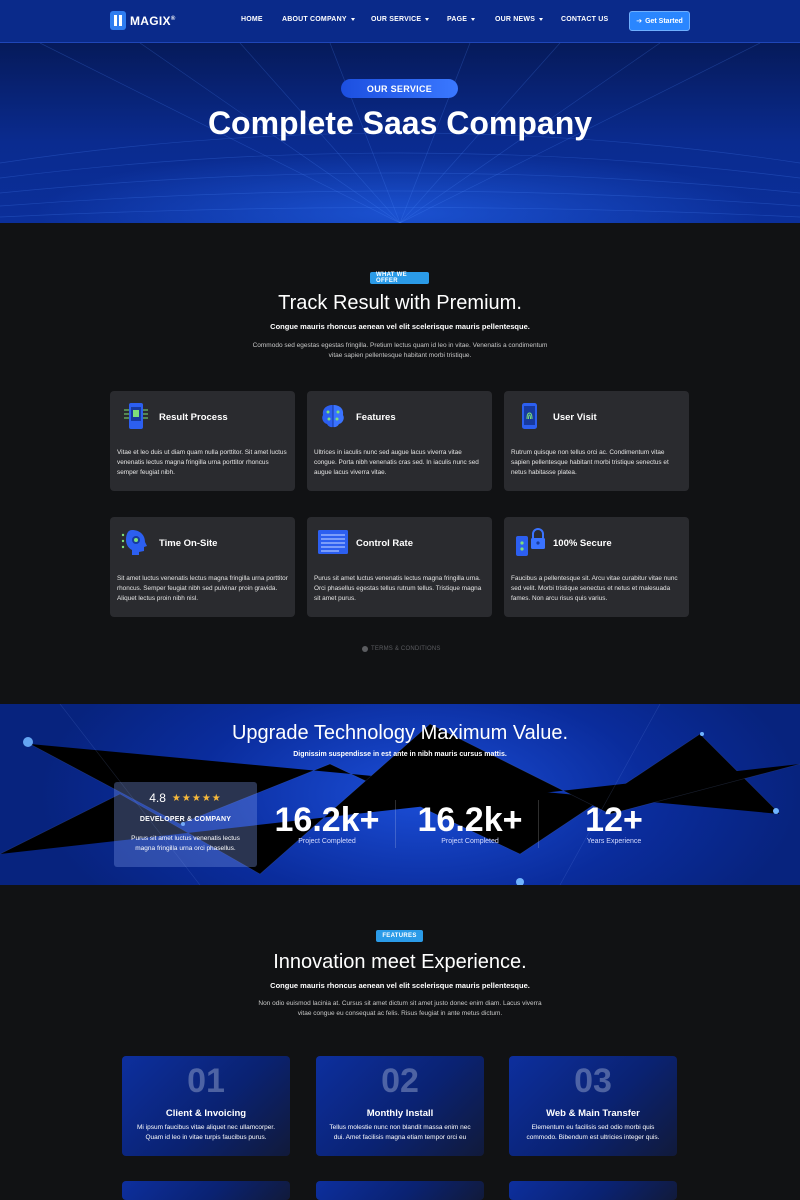  What do you see at coordinates (400, 733) in the screenshot?
I see `band-heading: Upgrade Technology Maximum Value.` at bounding box center [400, 733].